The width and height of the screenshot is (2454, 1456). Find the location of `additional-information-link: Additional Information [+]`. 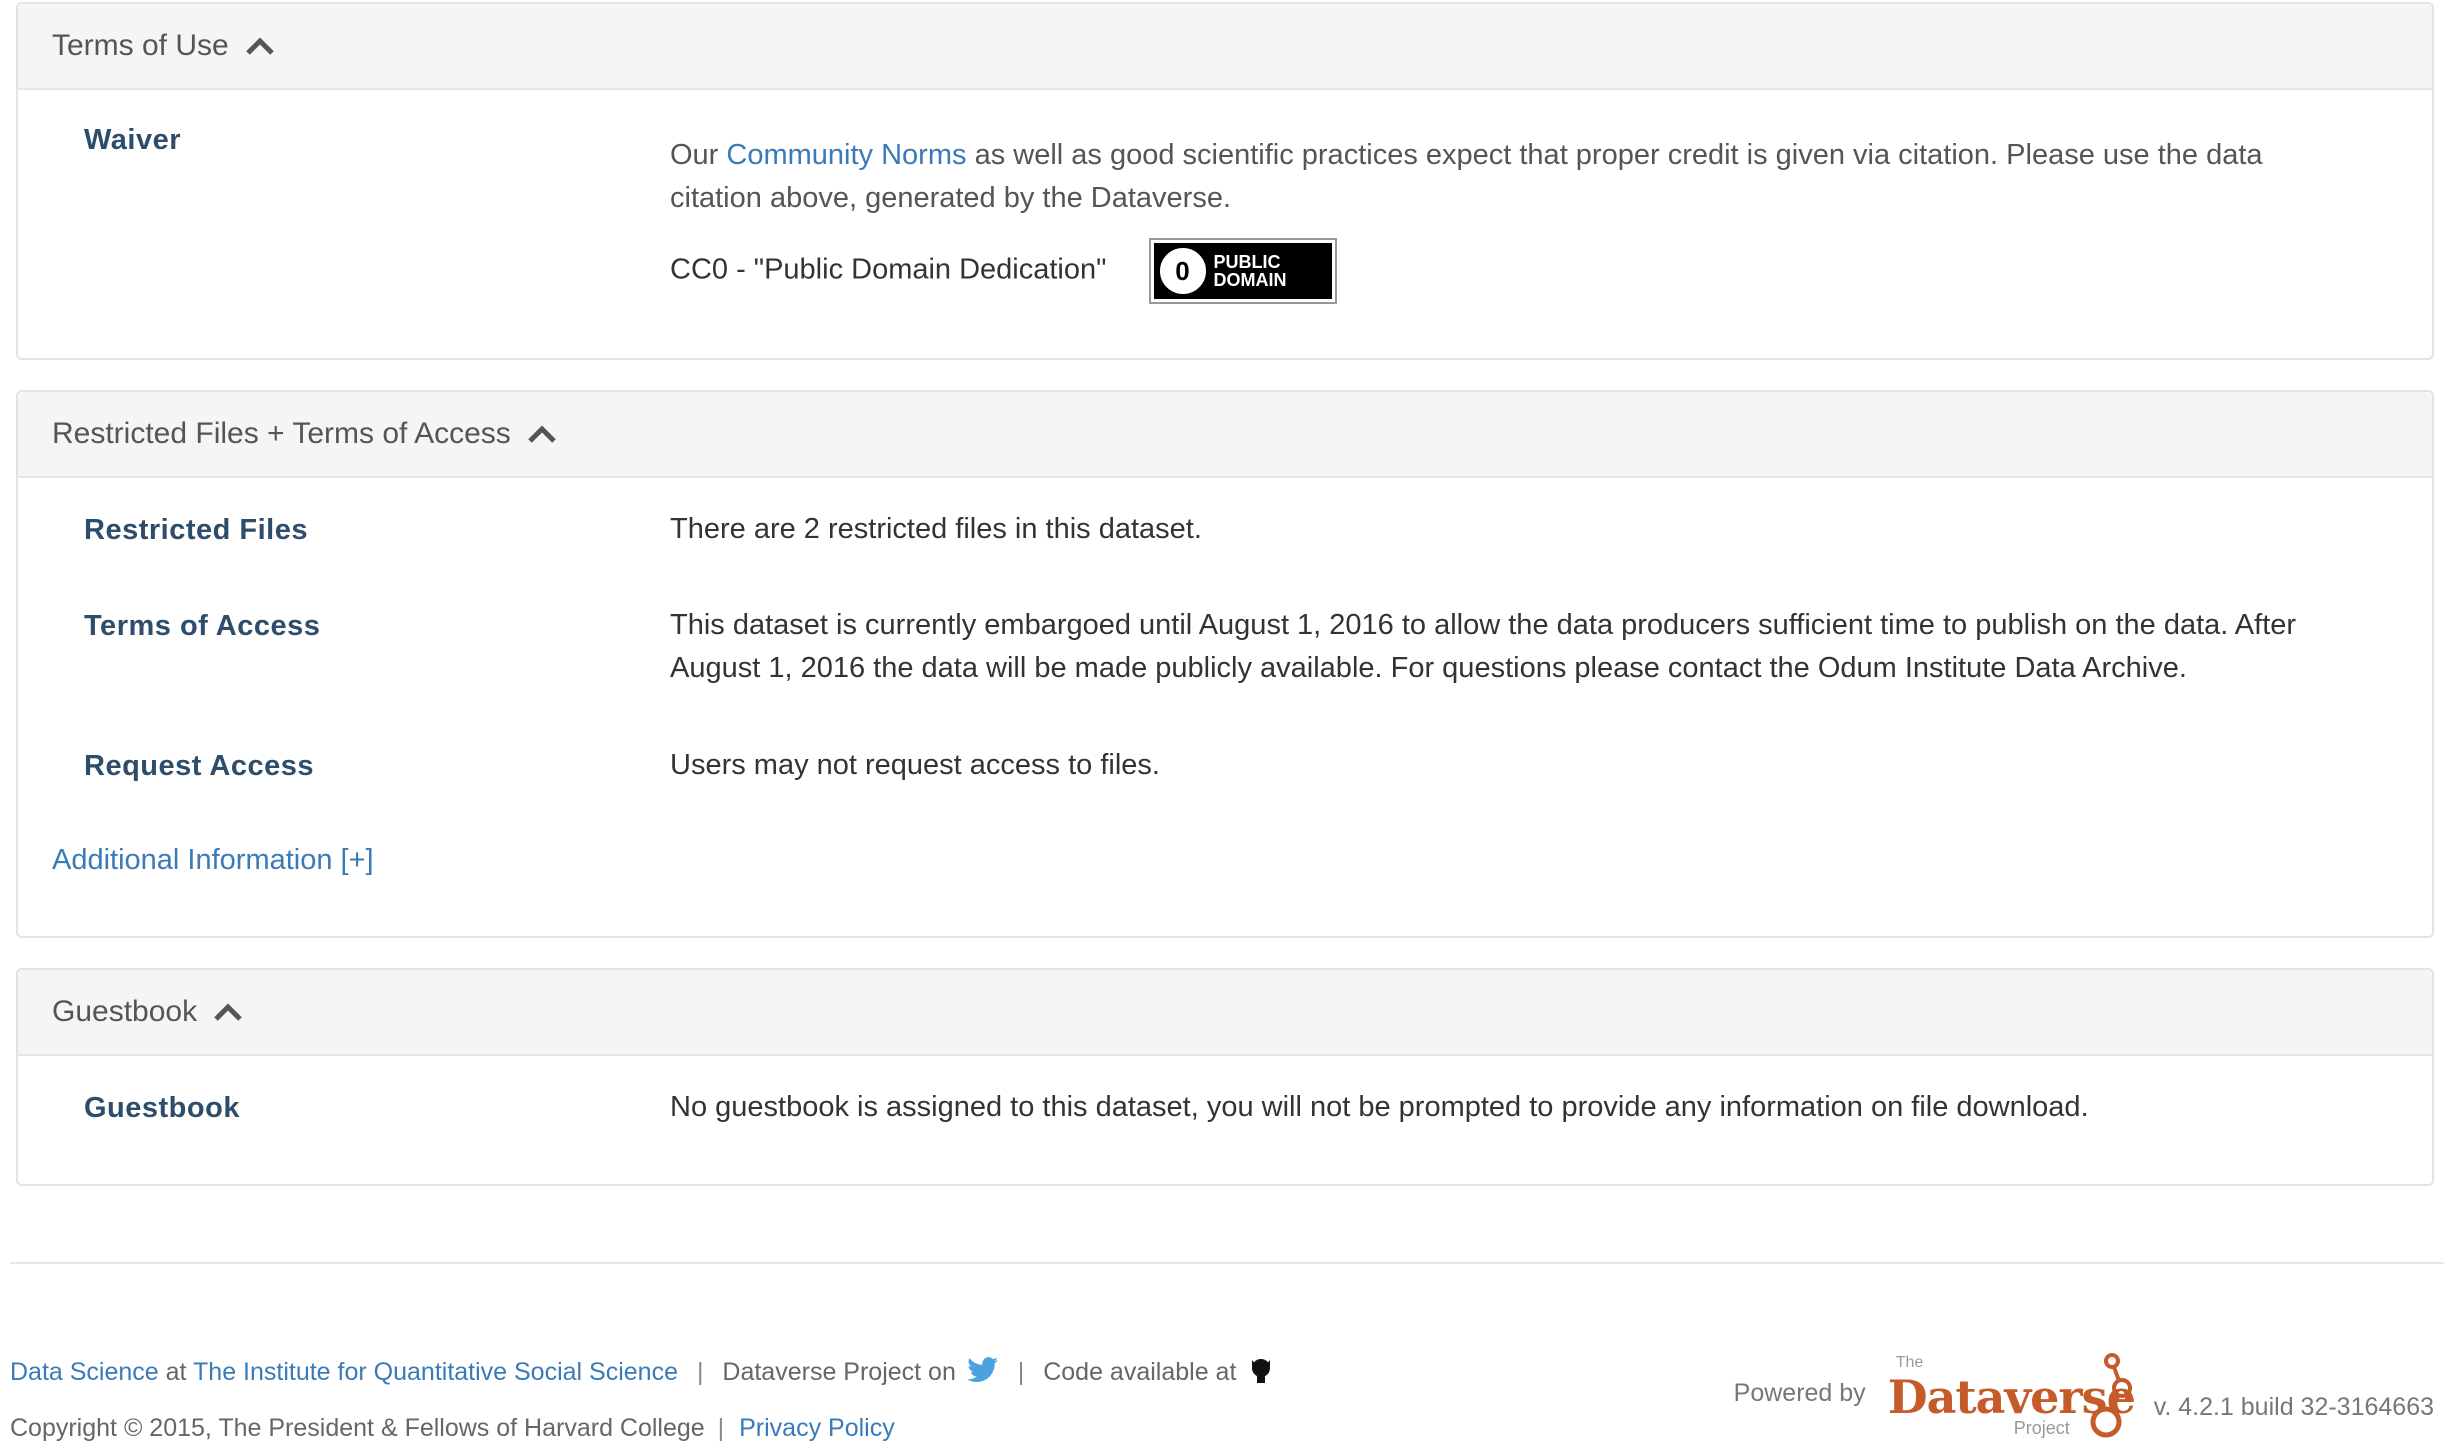

additional-information-link: Additional Information [+] is located at coordinates (213, 860).